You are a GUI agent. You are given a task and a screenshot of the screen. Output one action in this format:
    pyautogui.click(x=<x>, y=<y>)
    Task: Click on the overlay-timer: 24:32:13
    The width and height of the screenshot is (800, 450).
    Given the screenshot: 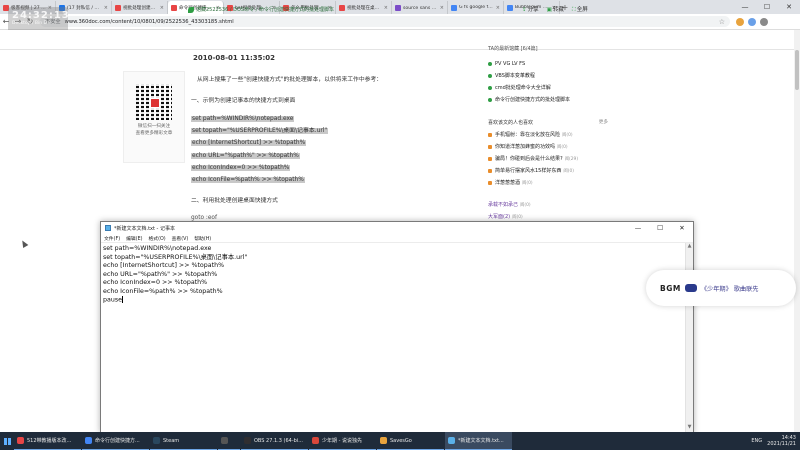 What is the action you would take?
    pyautogui.click(x=41, y=15)
    